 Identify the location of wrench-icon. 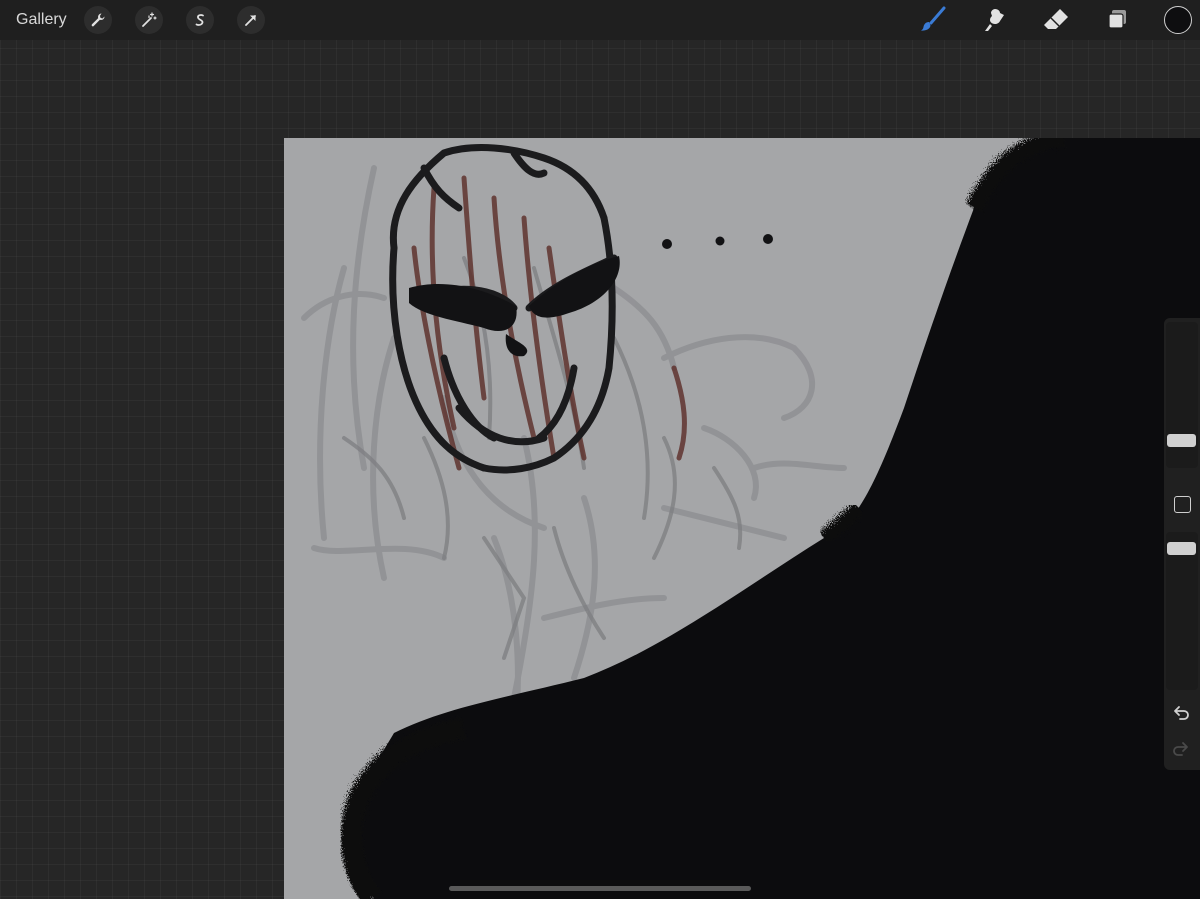
(98, 20).